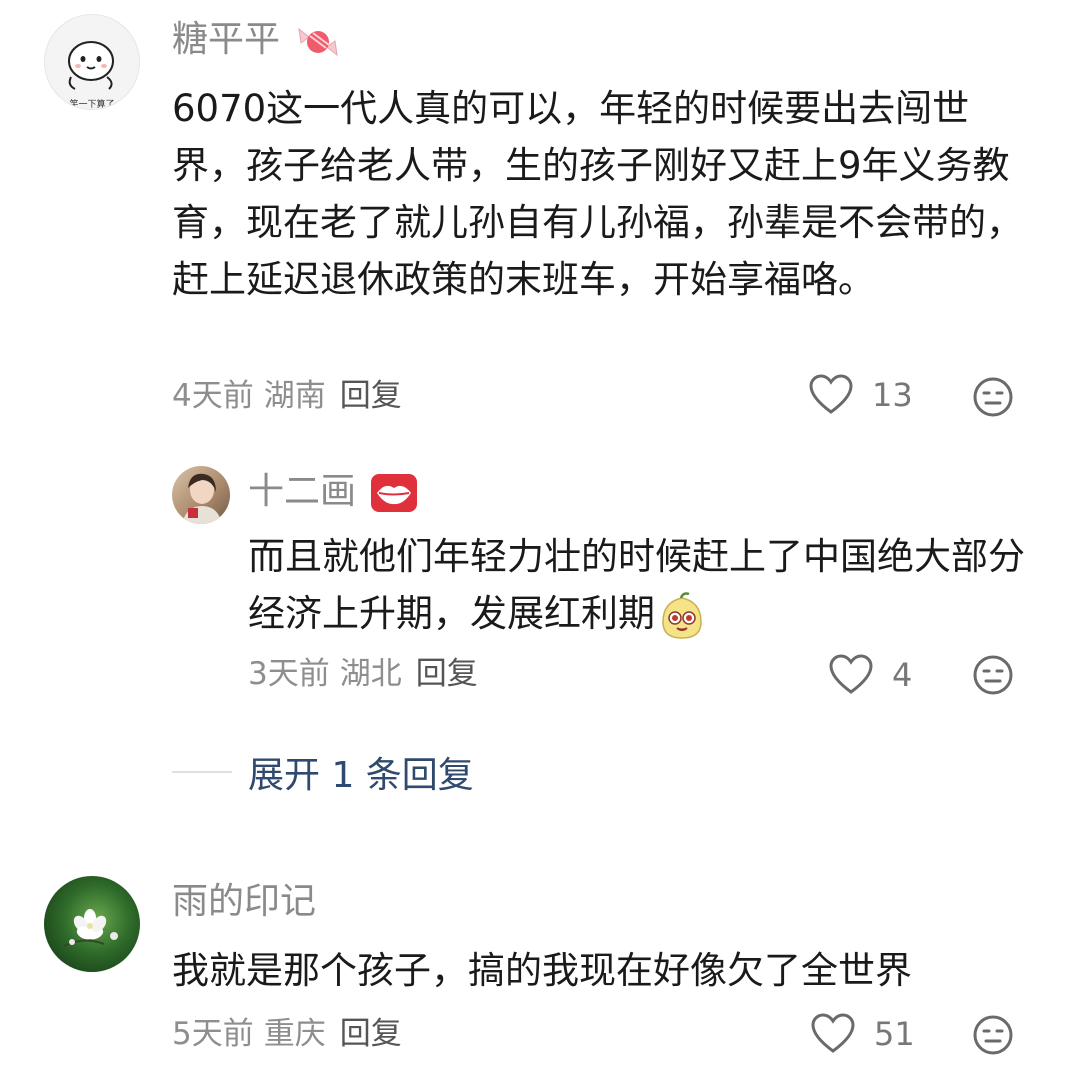  I want to click on timestamp: 3天前, so click(289, 674).